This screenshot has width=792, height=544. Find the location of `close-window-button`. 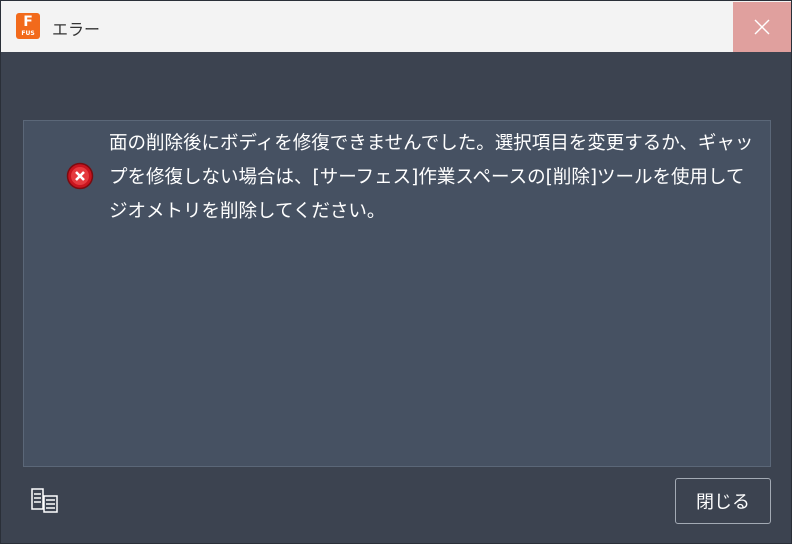

close-window-button is located at coordinates (762, 27).